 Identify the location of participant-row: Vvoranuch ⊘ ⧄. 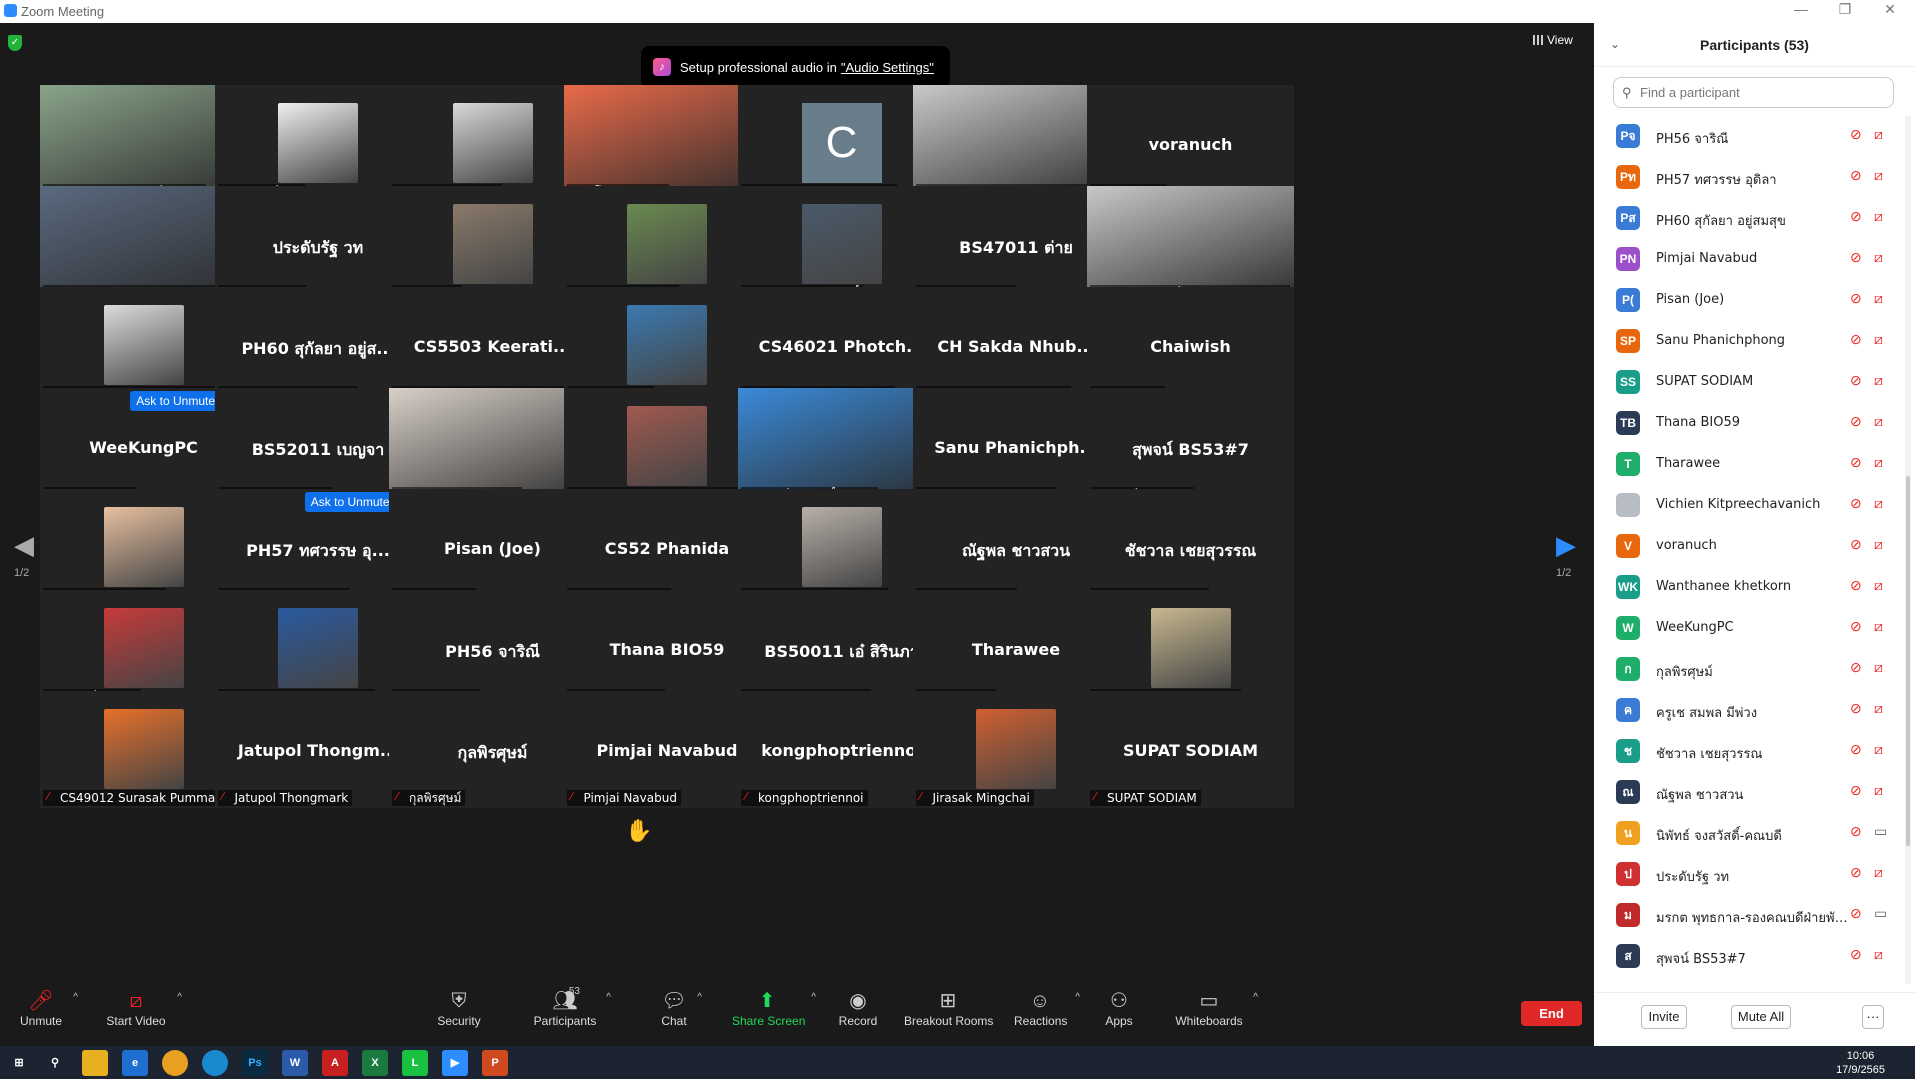
(1749, 546).